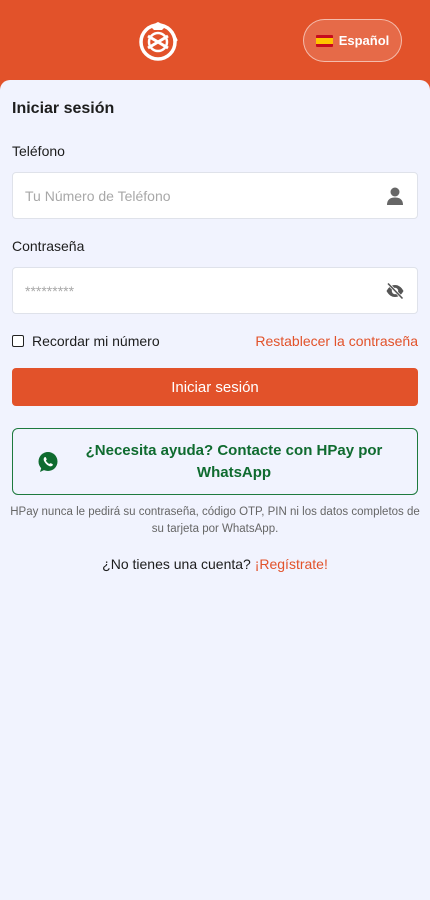 The width and height of the screenshot is (430, 900). What do you see at coordinates (324, 40) in the screenshot?
I see `spain-flag-icon` at bounding box center [324, 40].